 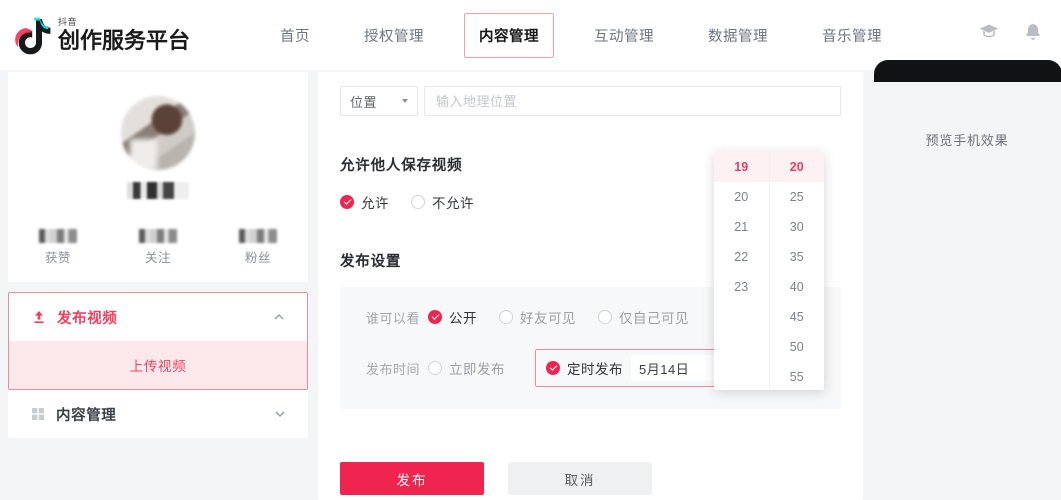 I want to click on radio-publish-scheduled: 定时发布, so click(x=584, y=368).